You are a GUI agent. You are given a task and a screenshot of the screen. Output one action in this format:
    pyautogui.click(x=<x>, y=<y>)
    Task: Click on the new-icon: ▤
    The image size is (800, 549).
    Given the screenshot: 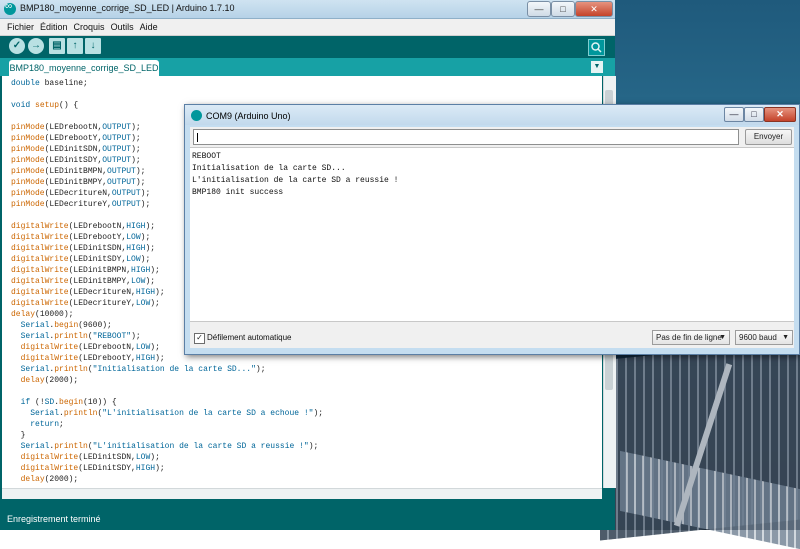 What is the action you would take?
    pyautogui.click(x=57, y=46)
    